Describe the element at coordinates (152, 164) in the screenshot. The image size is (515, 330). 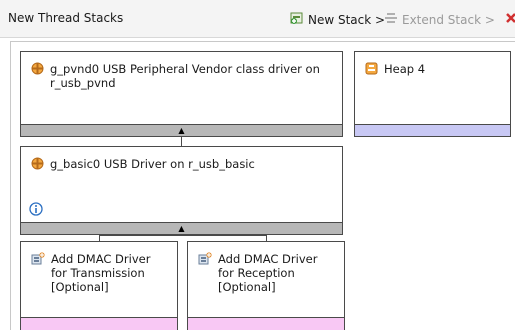
I see `stack-label-basic: g_basic0 USB Driver on r_usb_basic` at that location.